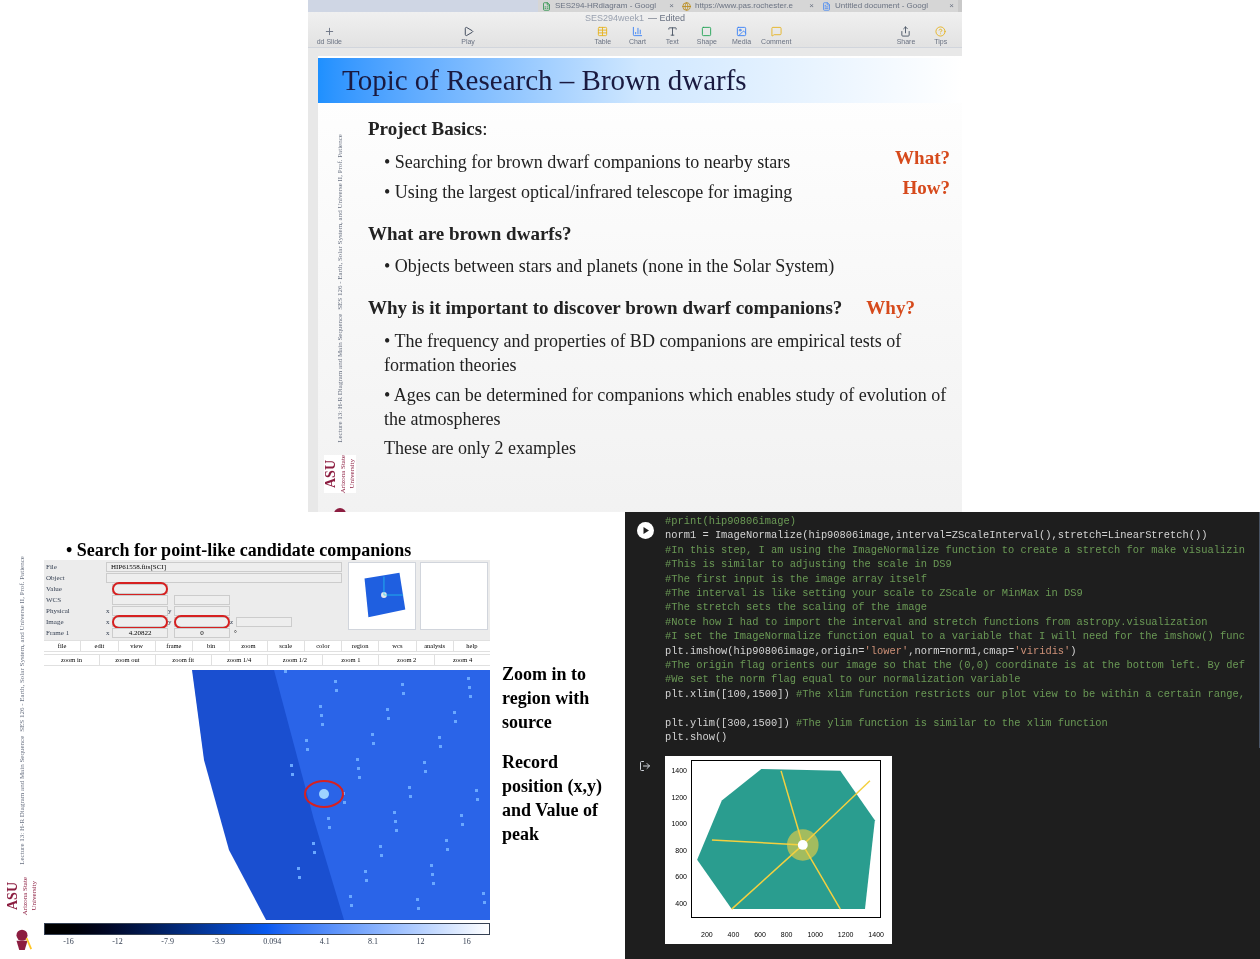 The height and width of the screenshot is (959, 1260). What do you see at coordinates (666, 407) in the screenshot?
I see `bullet-text: • Ages can be determined for companions which enables study of evolution of the atmospheres` at bounding box center [666, 407].